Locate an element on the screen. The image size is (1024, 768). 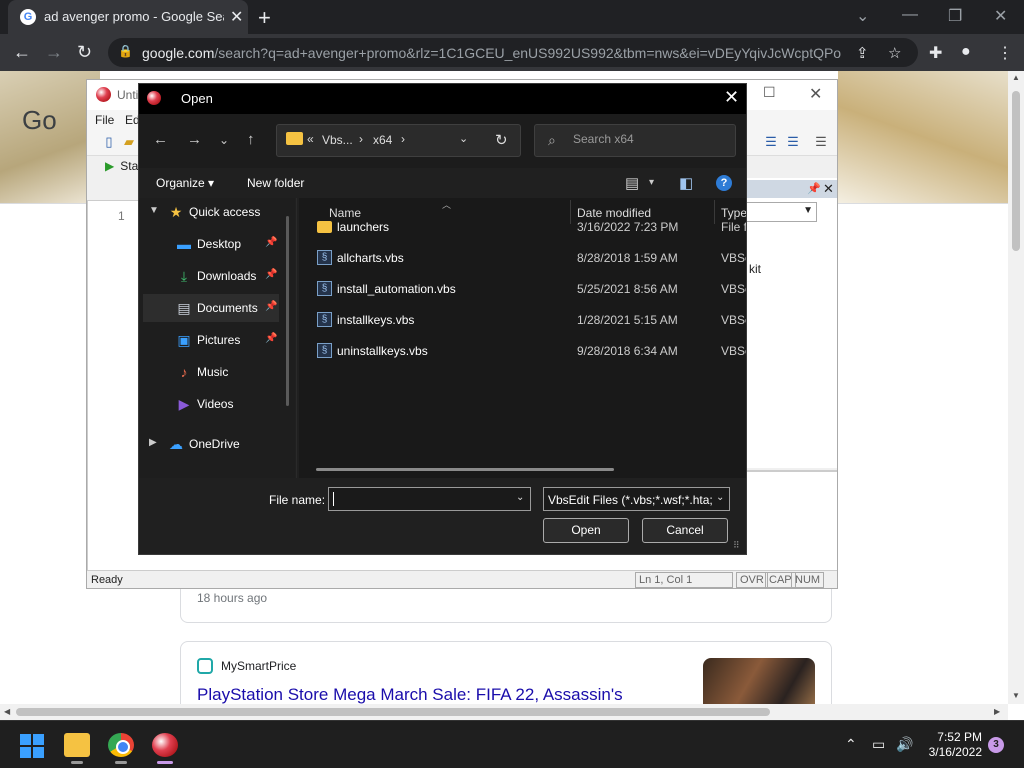
view-options-icon: ▤ is located at coordinates (632, 183).